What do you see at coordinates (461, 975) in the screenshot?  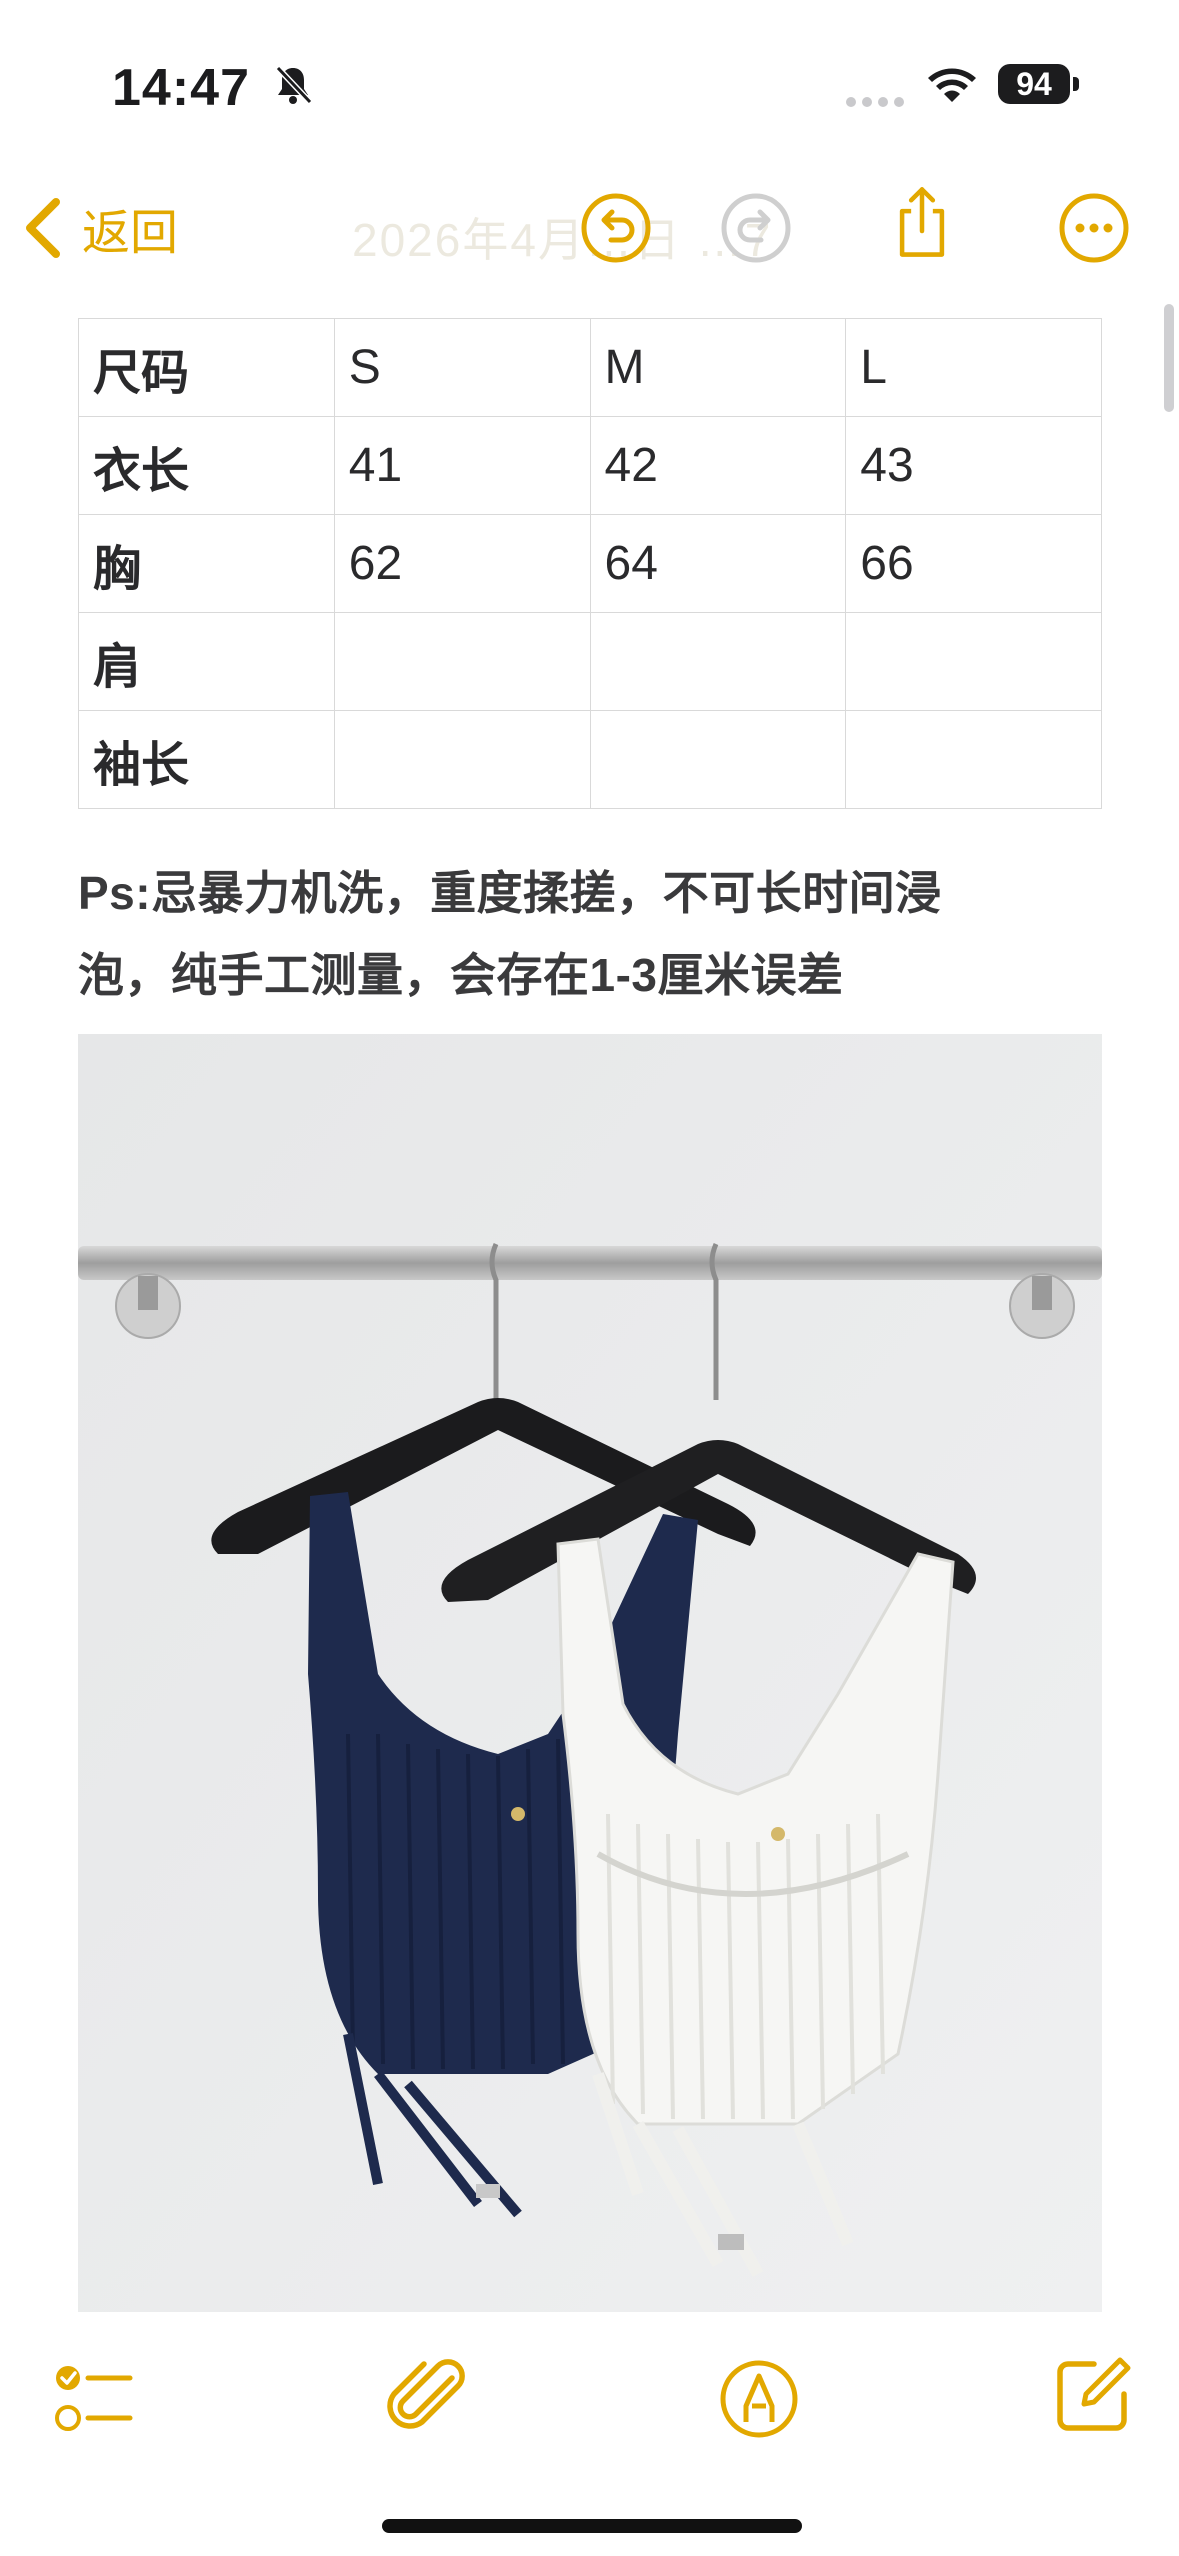 I see `care-note-line: 泡，纯手工测量，会存在1-3厘米误差` at bounding box center [461, 975].